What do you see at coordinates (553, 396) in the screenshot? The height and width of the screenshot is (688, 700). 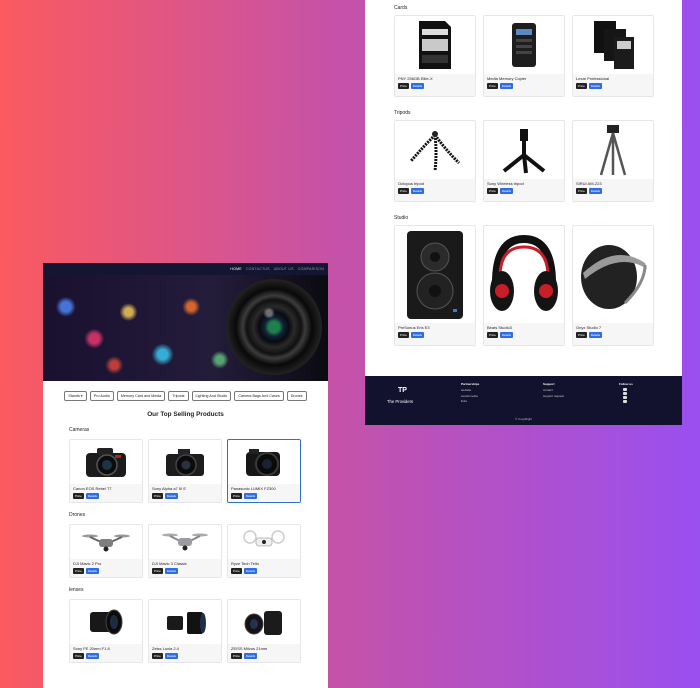 I see `footer-link: support request` at bounding box center [553, 396].